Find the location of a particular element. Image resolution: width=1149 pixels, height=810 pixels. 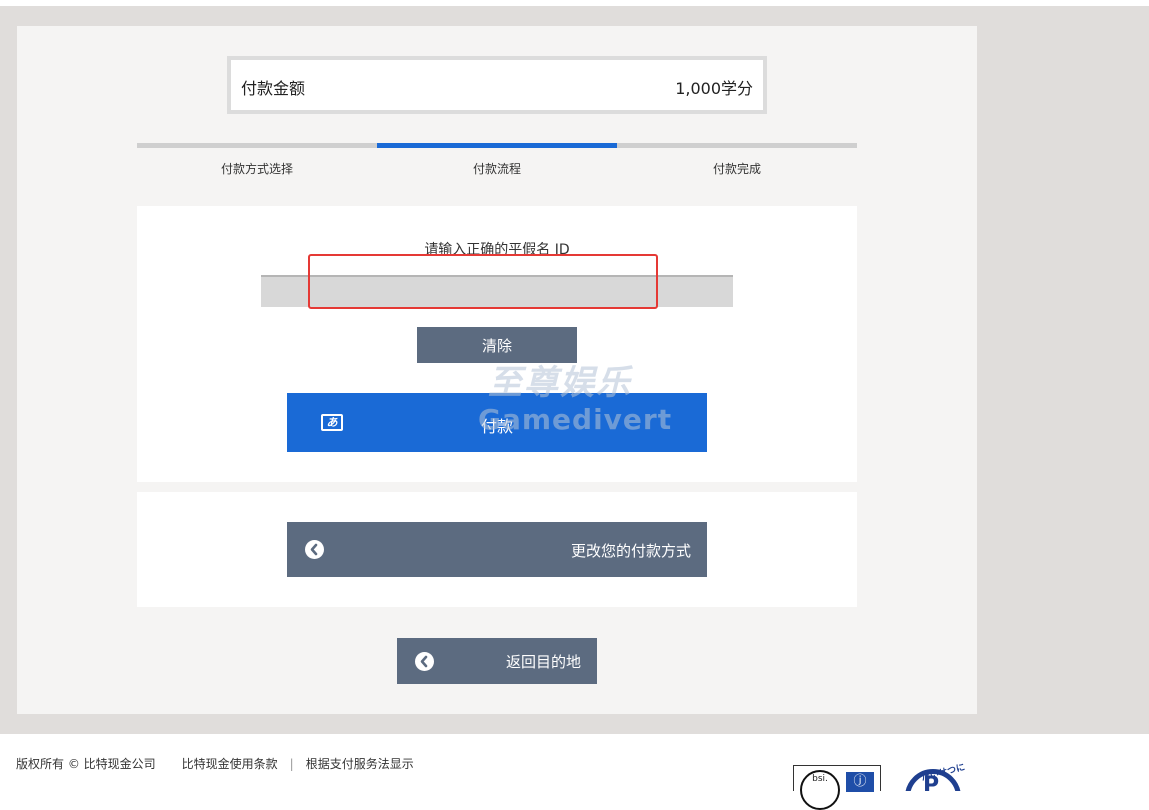

pay-button: あ 付款 is located at coordinates (497, 422).